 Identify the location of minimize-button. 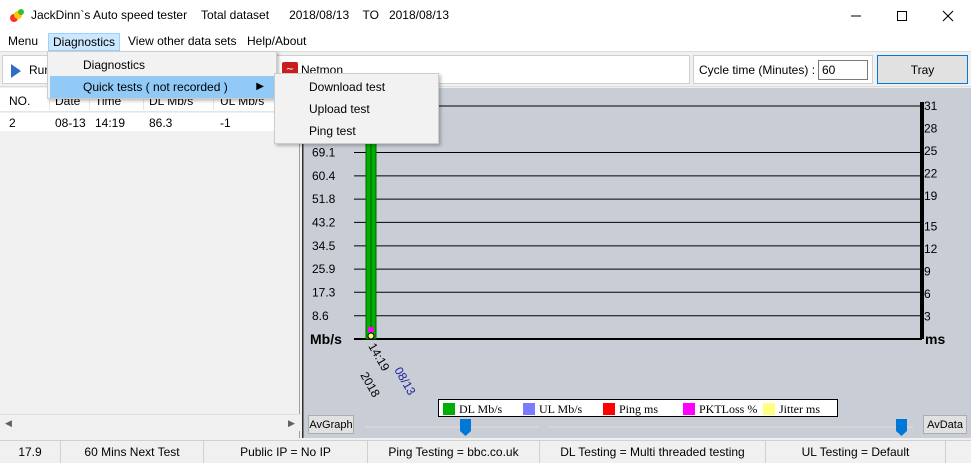
(856, 15).